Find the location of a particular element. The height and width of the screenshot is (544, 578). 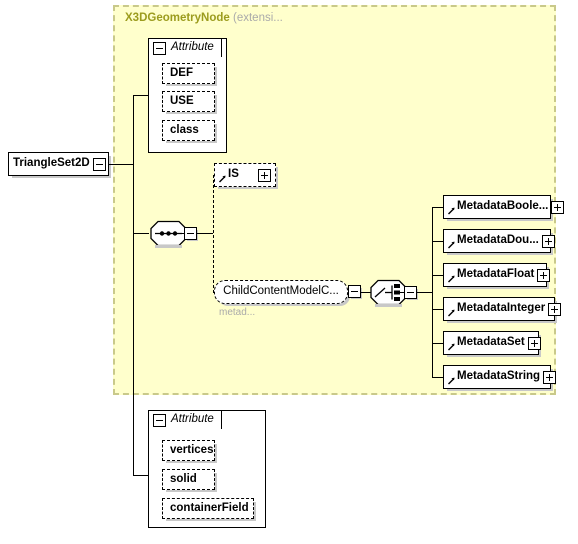

plus-icon-metadatainteger is located at coordinates (555, 309).